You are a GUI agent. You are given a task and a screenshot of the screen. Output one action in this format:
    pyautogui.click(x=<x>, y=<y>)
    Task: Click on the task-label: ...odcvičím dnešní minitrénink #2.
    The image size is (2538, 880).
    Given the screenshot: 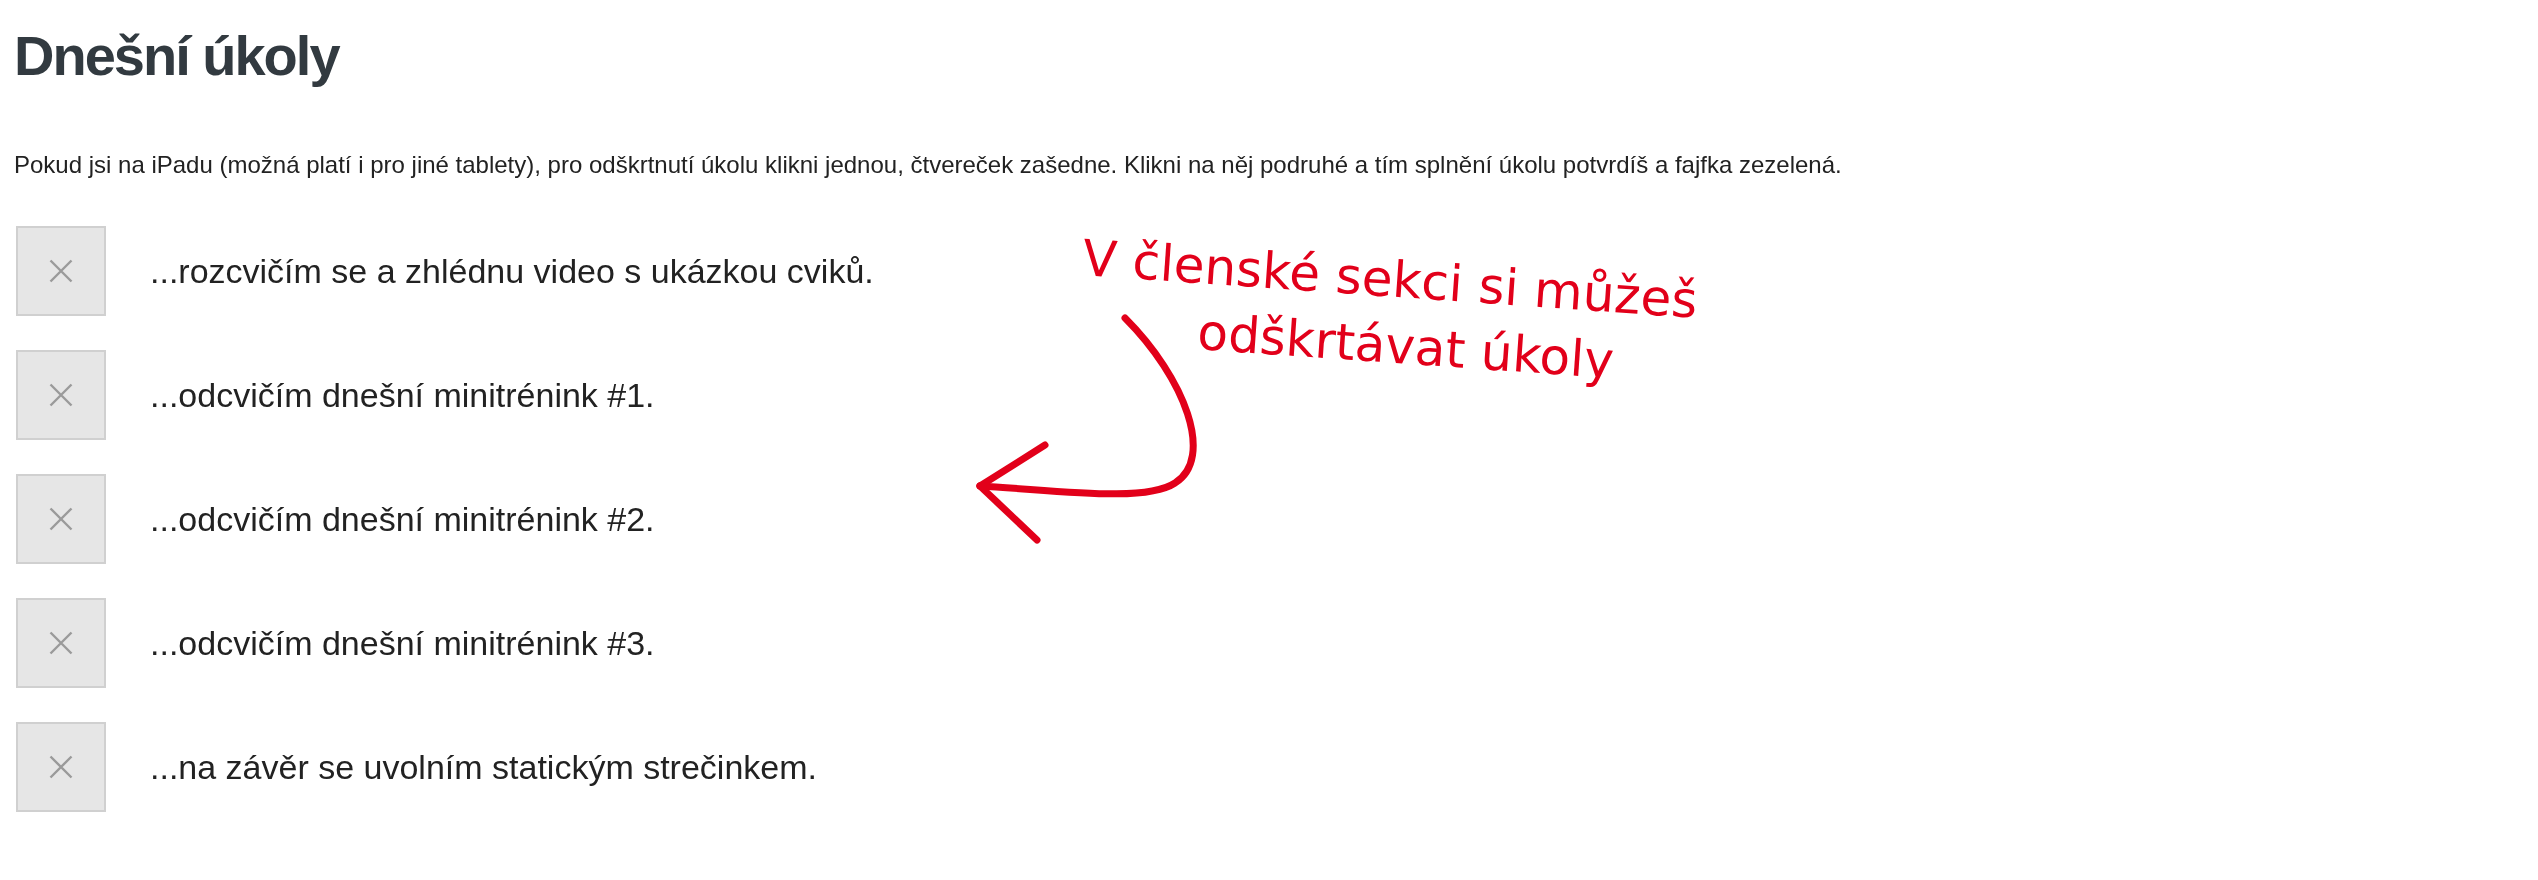 What is the action you would take?
    pyautogui.click(x=402, y=519)
    